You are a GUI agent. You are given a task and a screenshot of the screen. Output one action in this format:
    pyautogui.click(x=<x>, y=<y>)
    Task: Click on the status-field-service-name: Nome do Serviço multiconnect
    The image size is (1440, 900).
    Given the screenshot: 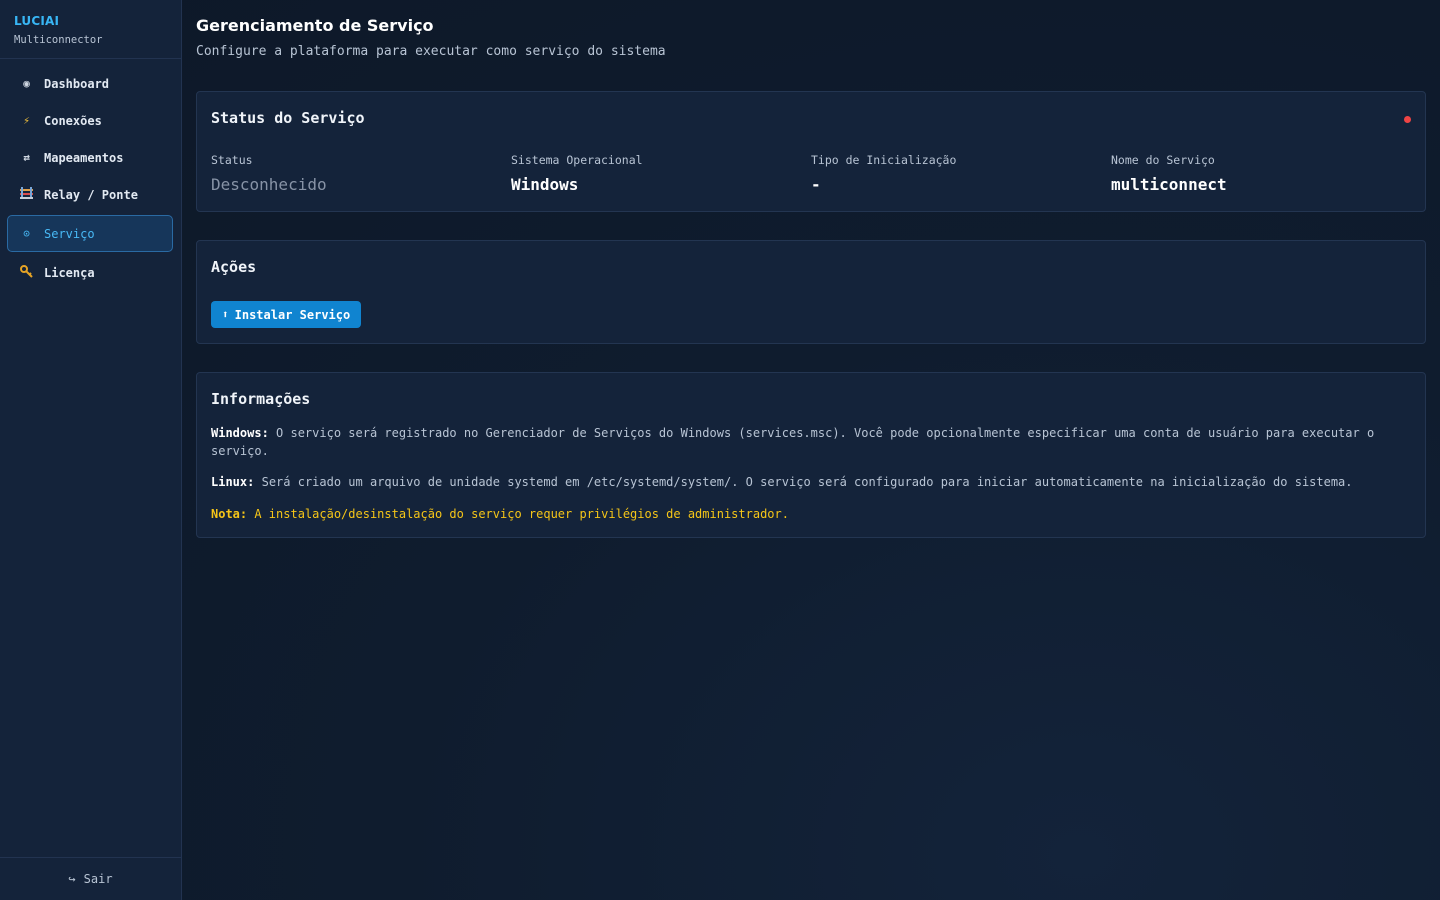 What is the action you would take?
    pyautogui.click(x=1261, y=173)
    